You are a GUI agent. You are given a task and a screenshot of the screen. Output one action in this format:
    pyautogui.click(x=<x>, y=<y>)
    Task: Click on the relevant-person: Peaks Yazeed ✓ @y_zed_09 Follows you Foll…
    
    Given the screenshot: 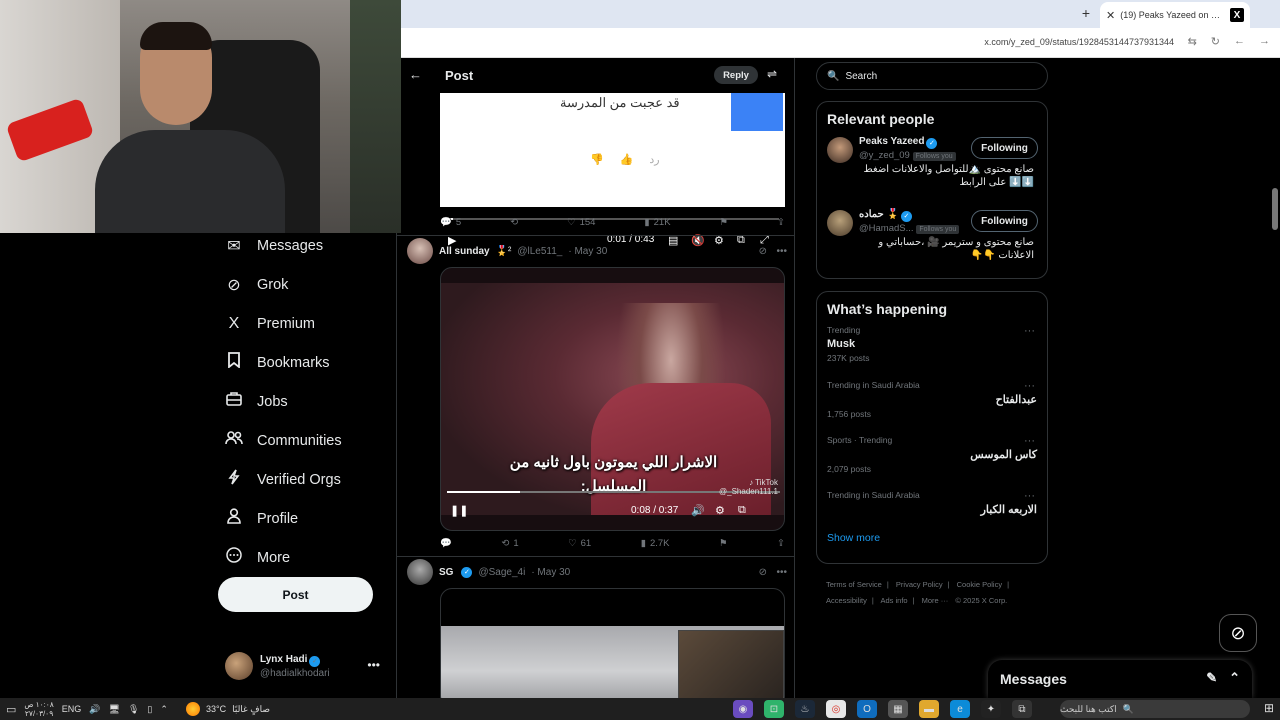 What is the action you would take?
    pyautogui.click(x=932, y=171)
    